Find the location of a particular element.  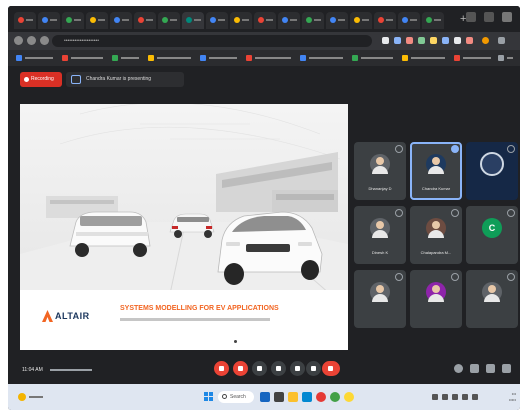

clock: ••• ••••• is located at coordinates (503, 397).